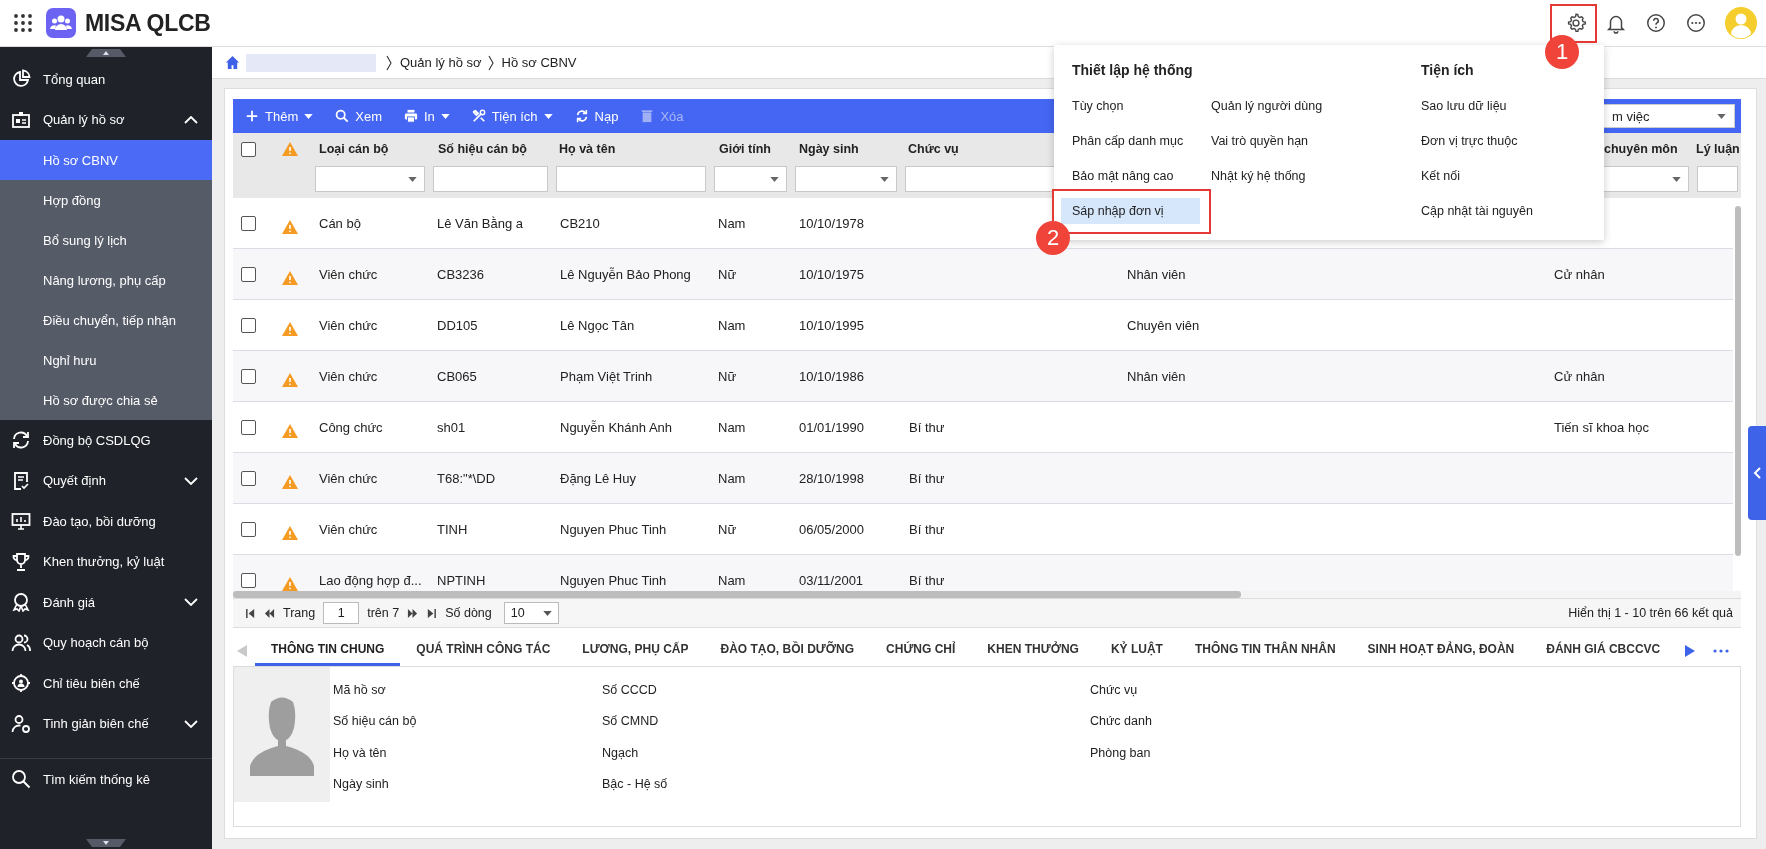  Describe the element at coordinates (933, 149) in the screenshot. I see `column-header: Chức vụ` at that location.